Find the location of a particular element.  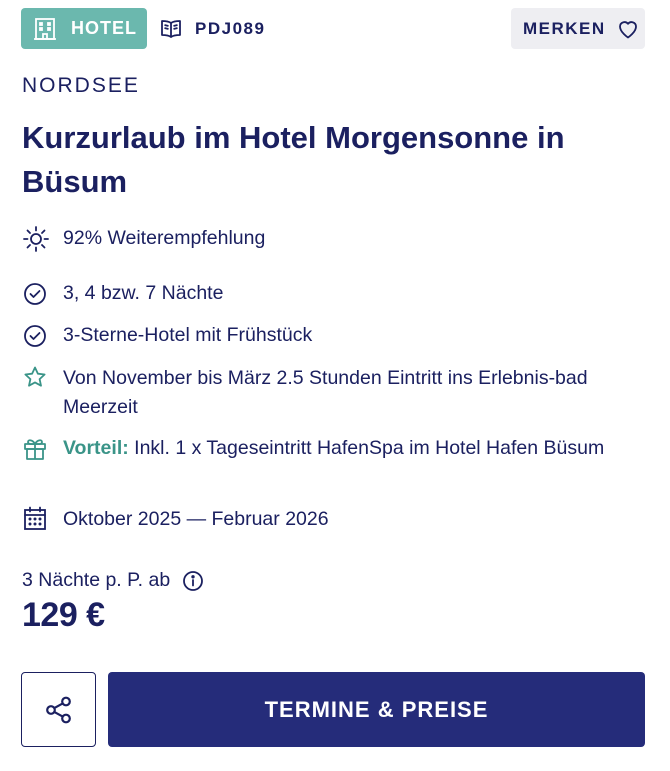

price-label-text: 3 Nächte p. P. ab is located at coordinates (96, 580).